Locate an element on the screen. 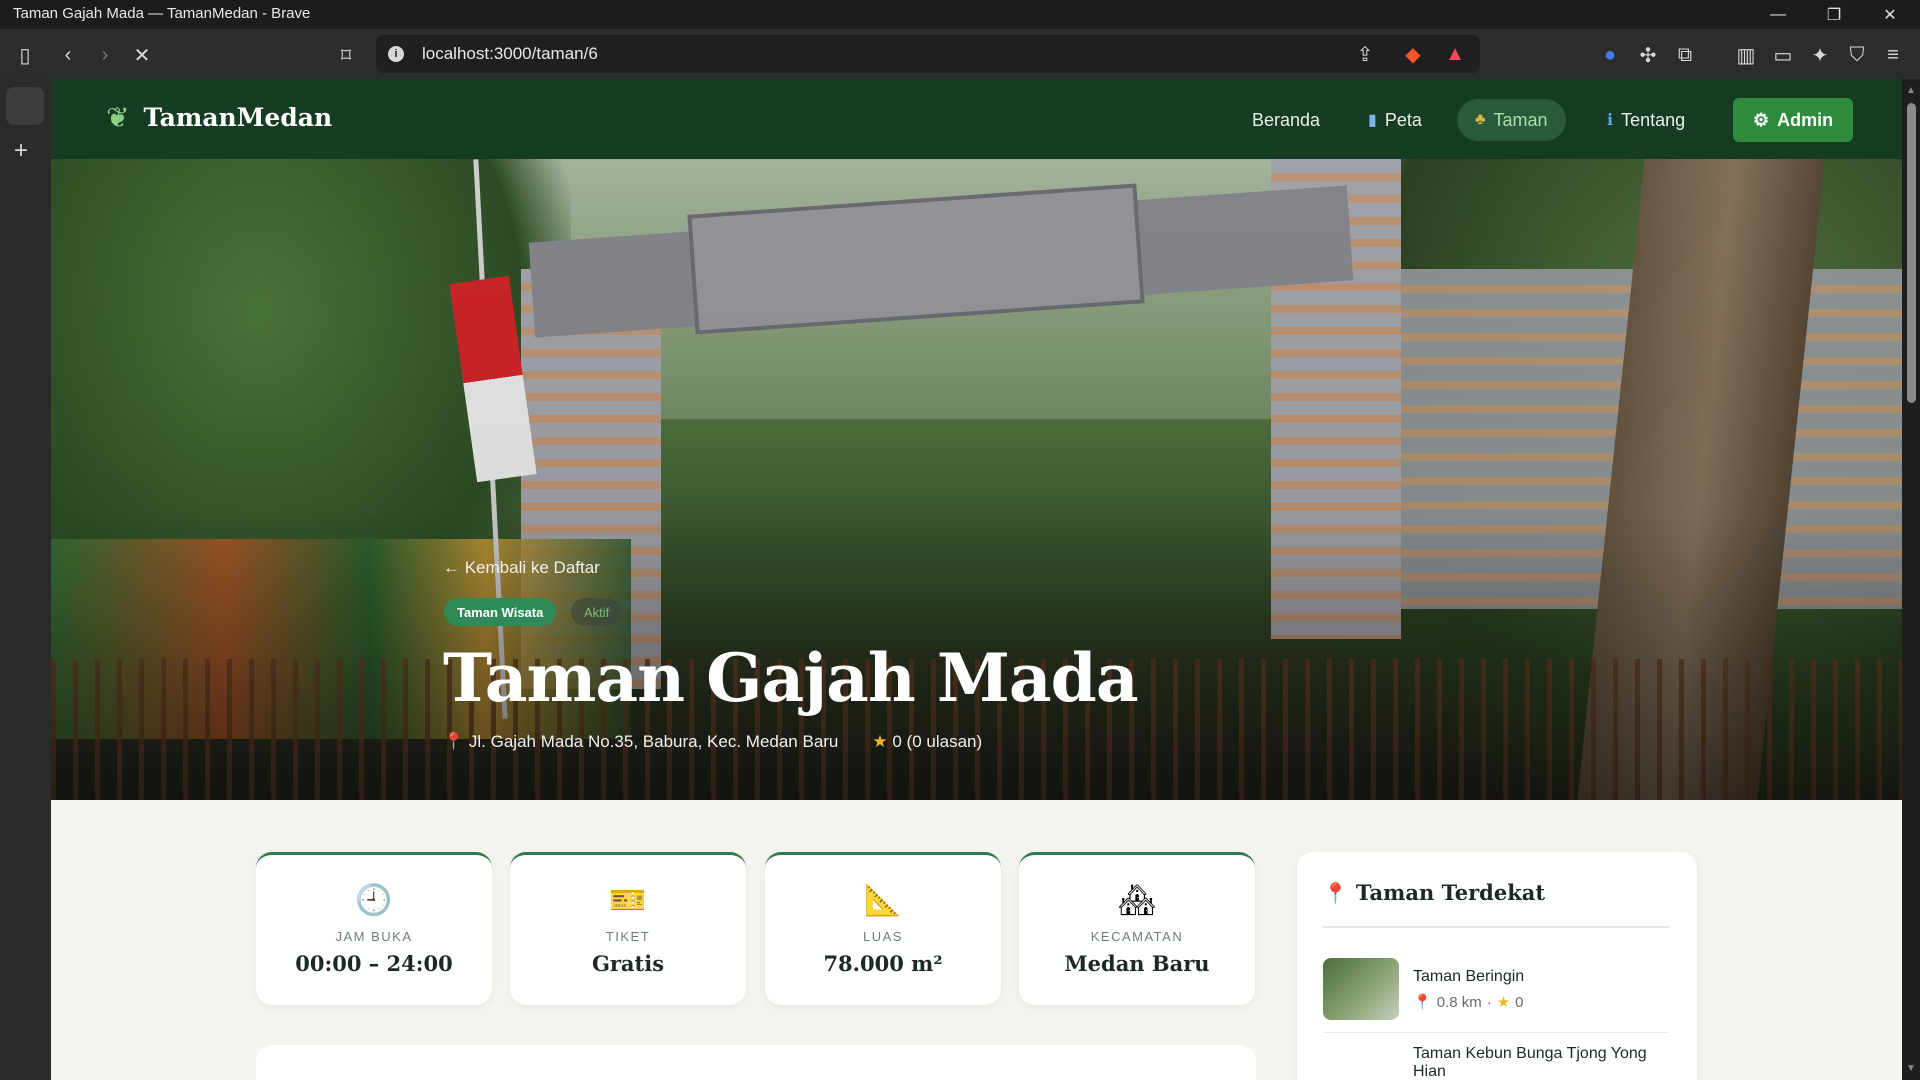 This screenshot has height=1080, width=1920. park-title: Taman Gajah Mada is located at coordinates (791, 678).